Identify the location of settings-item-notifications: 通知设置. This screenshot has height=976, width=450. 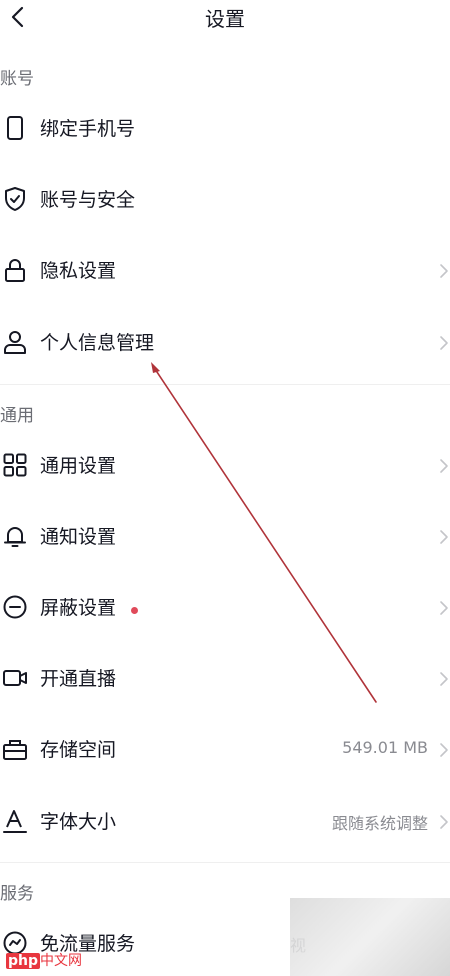
(225, 539).